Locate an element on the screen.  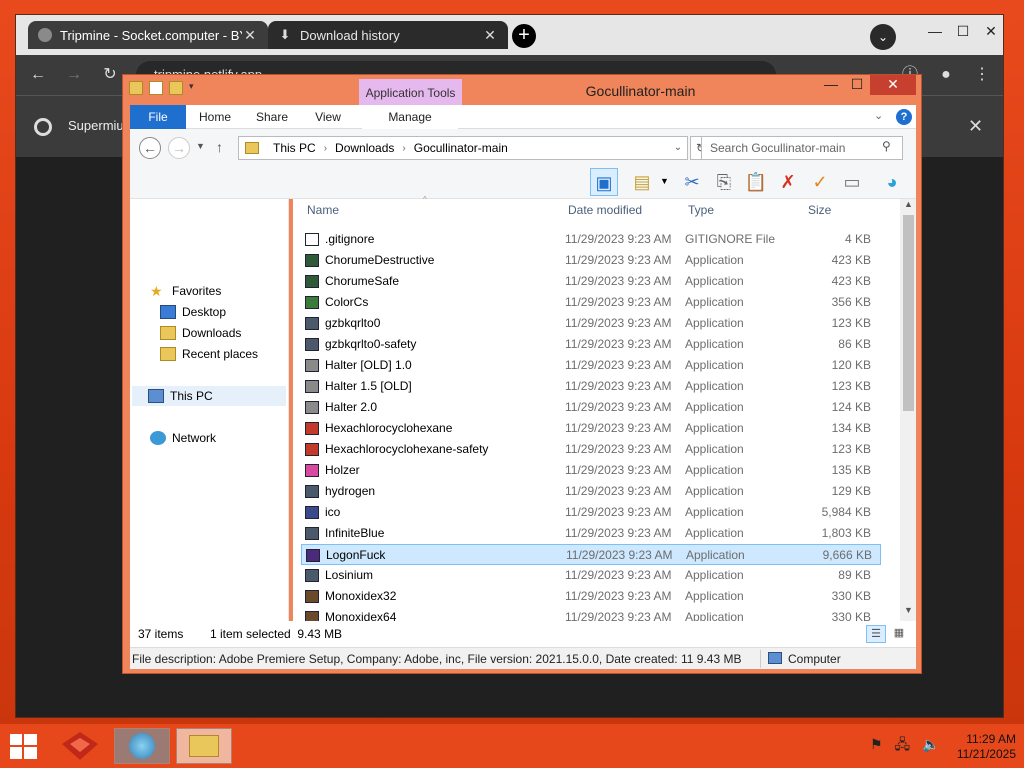
cut-icon: ✂ is located at coordinates (692, 182).